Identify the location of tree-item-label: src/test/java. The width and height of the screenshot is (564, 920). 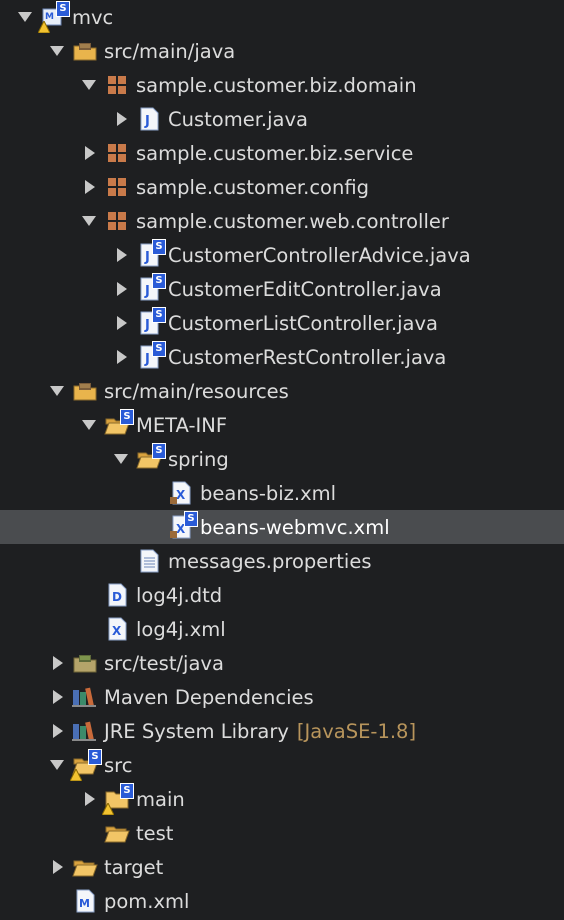
(164, 663).